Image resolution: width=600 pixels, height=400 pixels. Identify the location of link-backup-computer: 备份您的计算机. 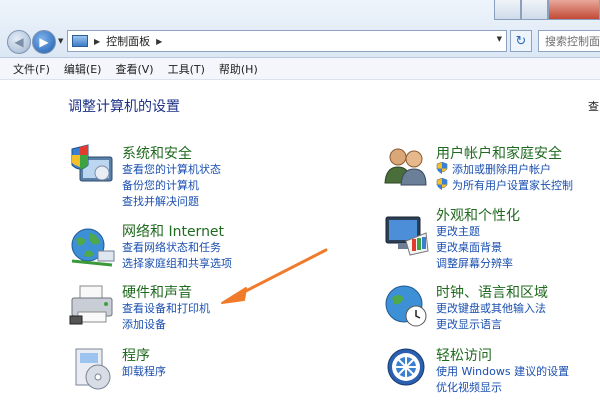
(160, 185).